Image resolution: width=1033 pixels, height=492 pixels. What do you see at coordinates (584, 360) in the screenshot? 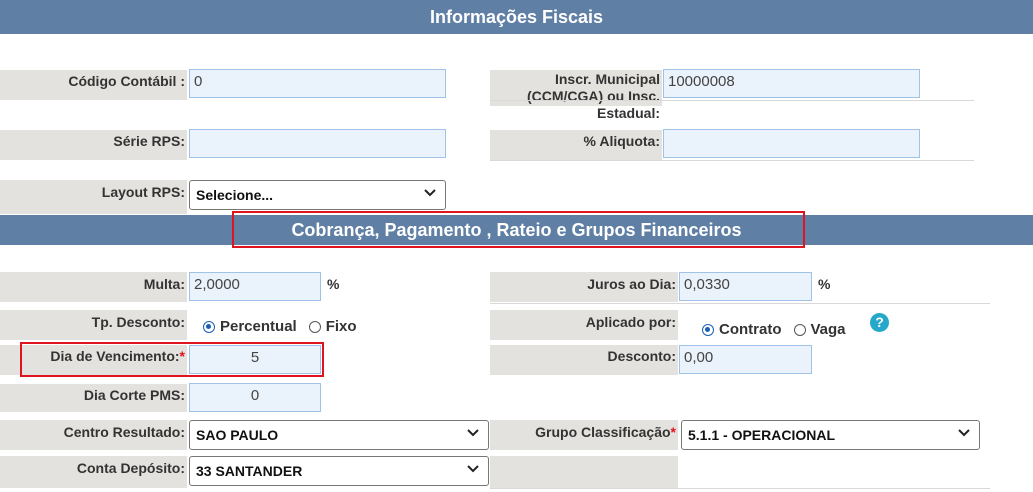
I see `desconto-label: Desconto:` at bounding box center [584, 360].